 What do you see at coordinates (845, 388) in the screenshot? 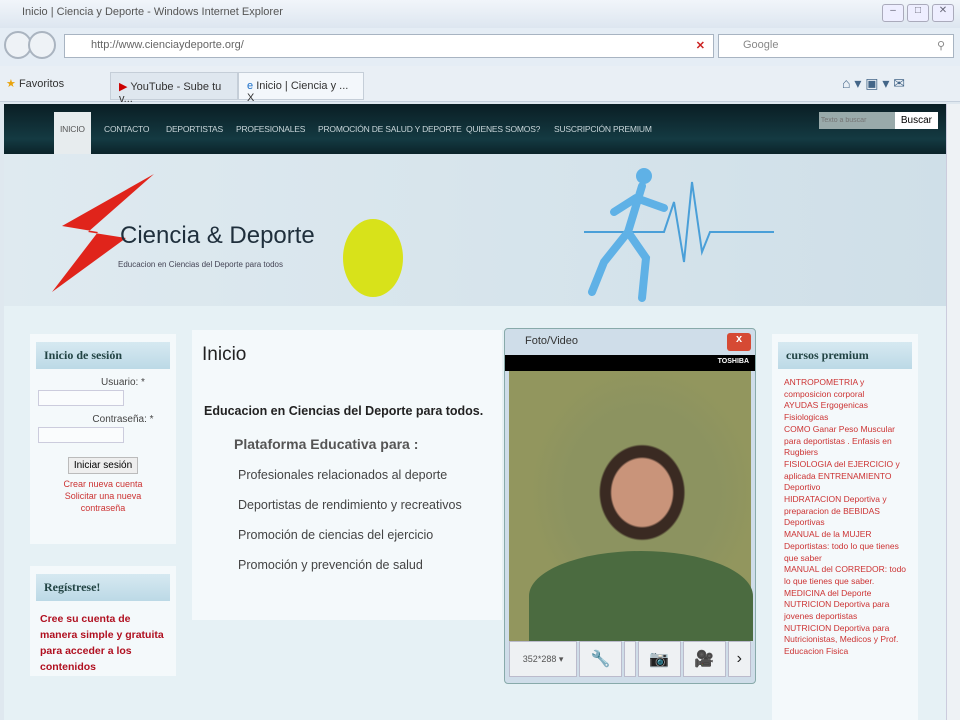
I see `premium-course-link: ANTROPOMETRIA y composicion corporal` at bounding box center [845, 388].